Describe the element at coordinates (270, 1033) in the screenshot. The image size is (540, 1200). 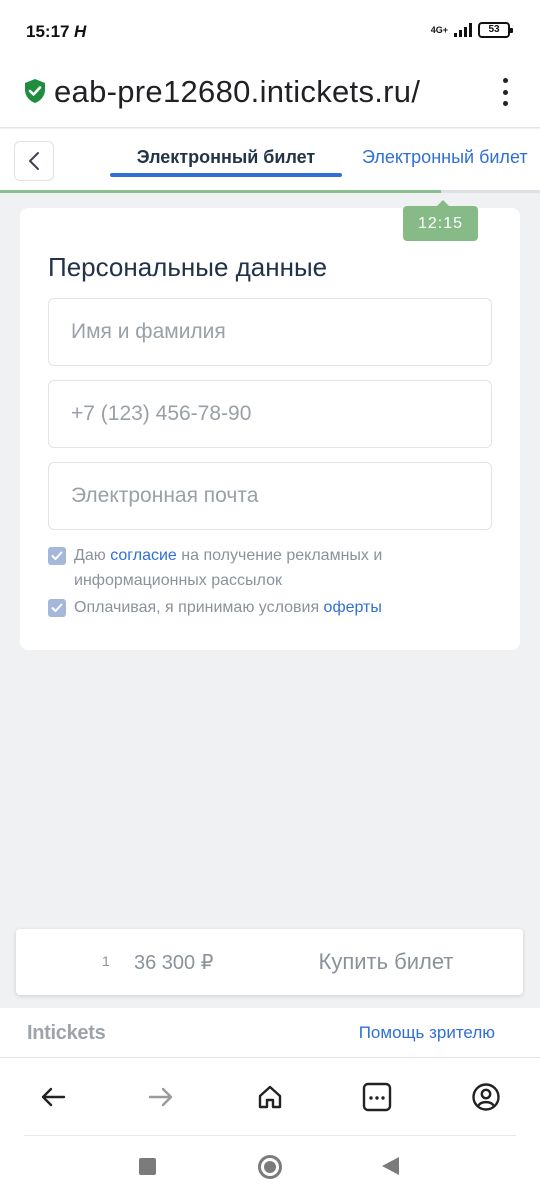
I see `site-footer: Intickets Помощь зрителю` at that location.